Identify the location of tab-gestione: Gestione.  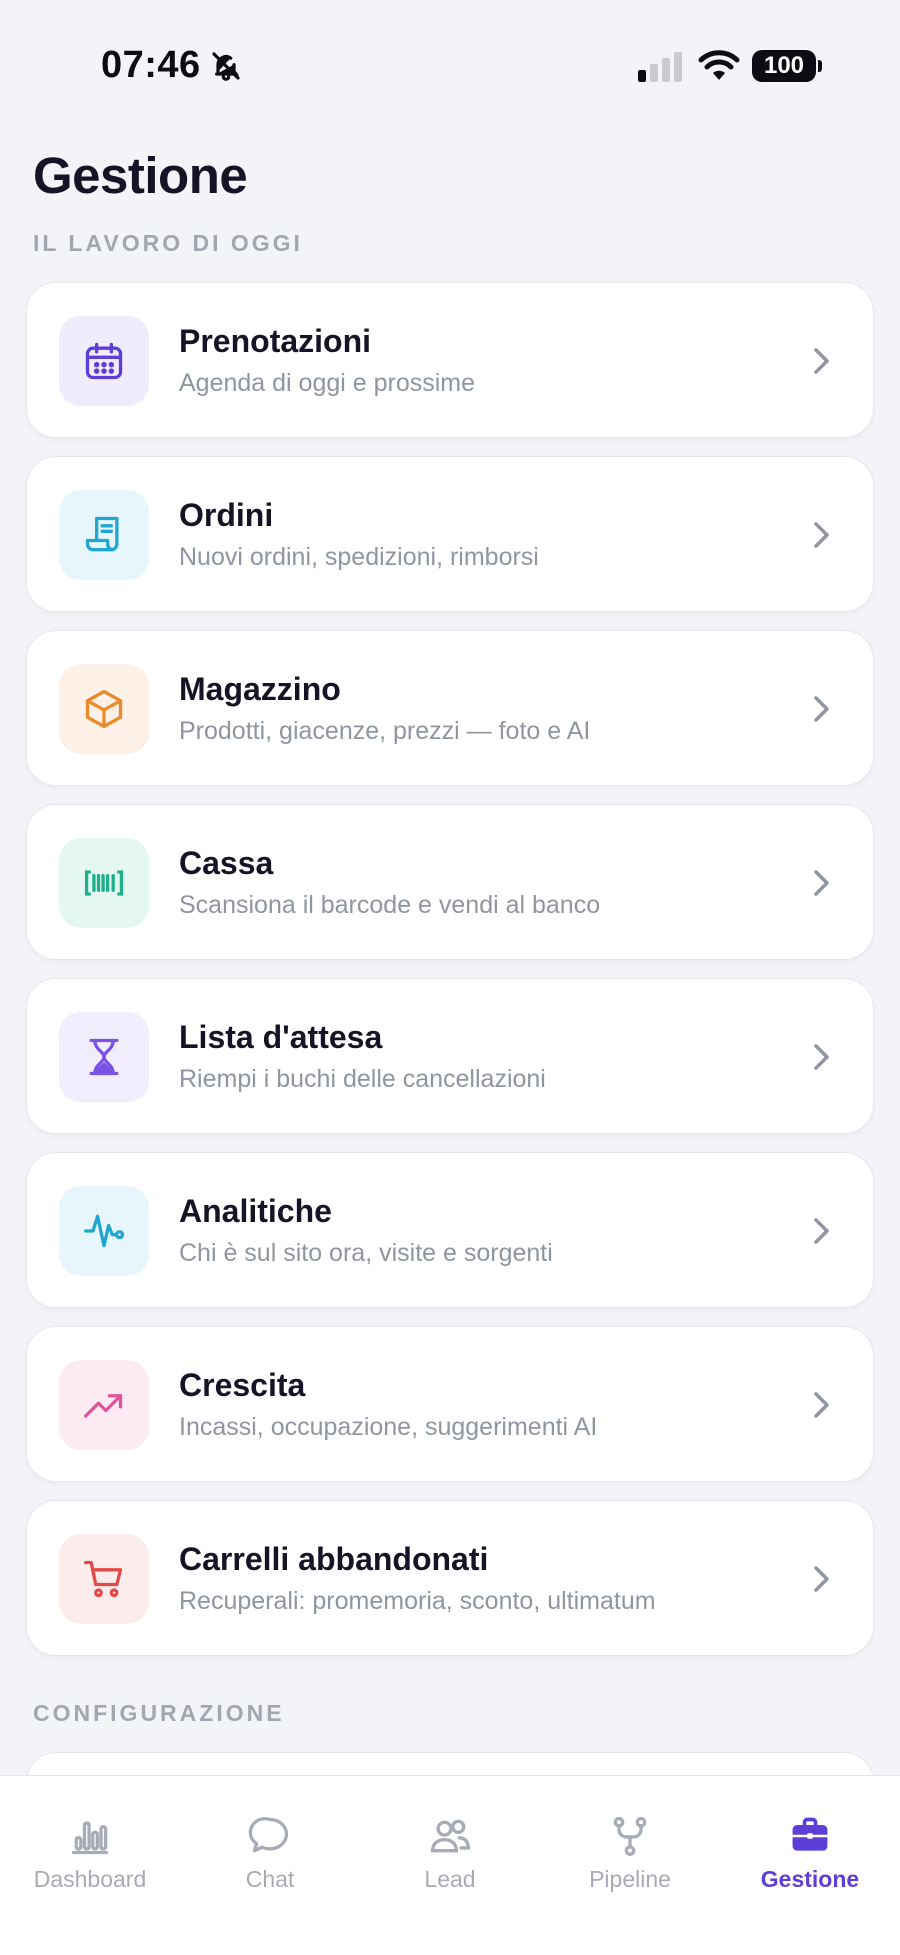
(810, 1846).